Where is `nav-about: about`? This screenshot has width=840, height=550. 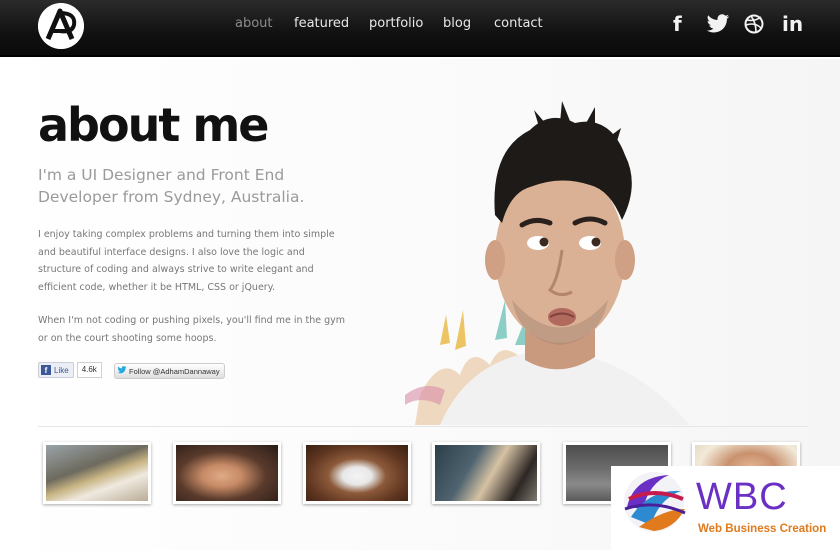
nav-about: about is located at coordinates (254, 23).